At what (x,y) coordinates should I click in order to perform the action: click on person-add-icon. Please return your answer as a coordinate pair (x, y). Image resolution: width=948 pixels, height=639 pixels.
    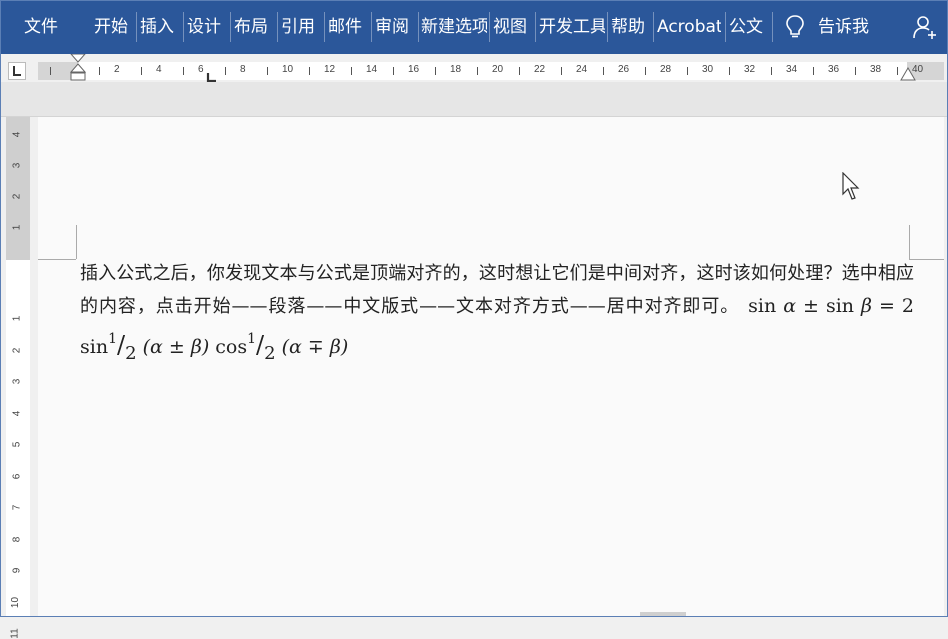
    Looking at the image, I should click on (925, 29).